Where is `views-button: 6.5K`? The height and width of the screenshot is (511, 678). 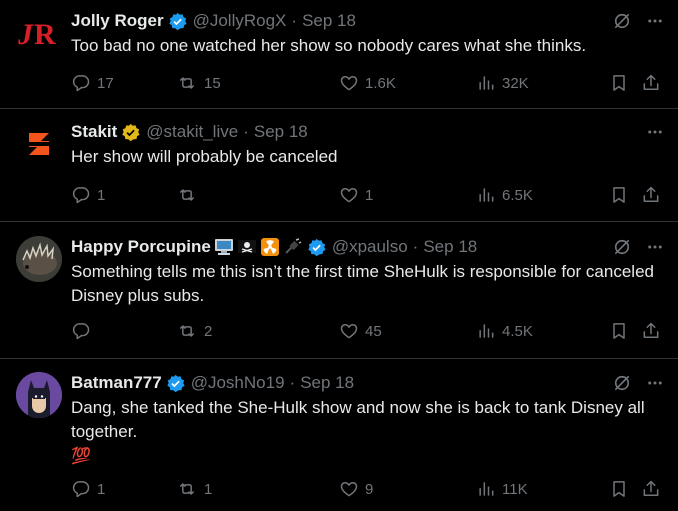
views-button: 6.5K is located at coordinates (504, 195).